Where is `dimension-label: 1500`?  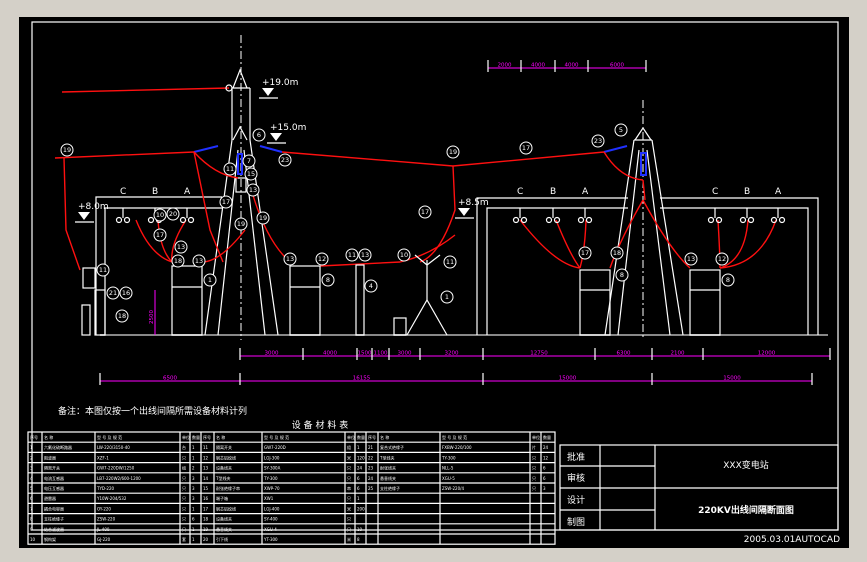
dimension-label: 1500 is located at coordinates (365, 354).